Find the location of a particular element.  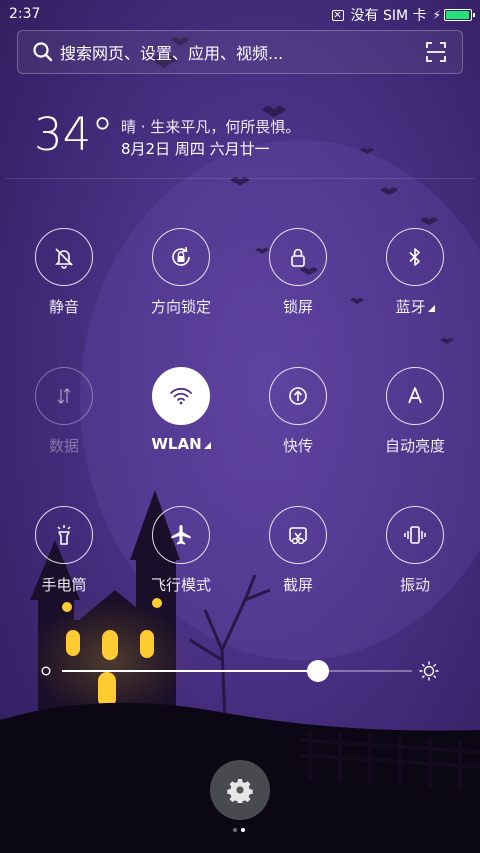

toggle-screenshot: 截屏 is located at coordinates (298, 561).